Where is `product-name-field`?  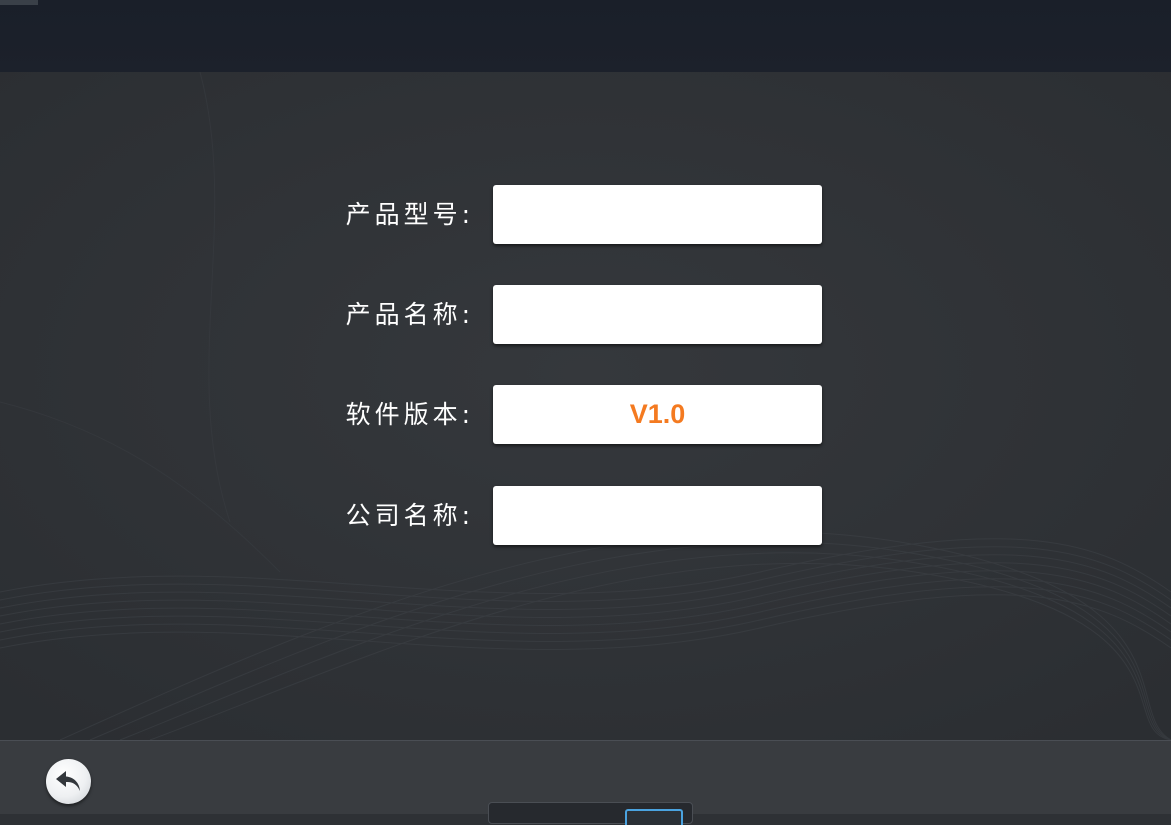
product-name-field is located at coordinates (657, 314).